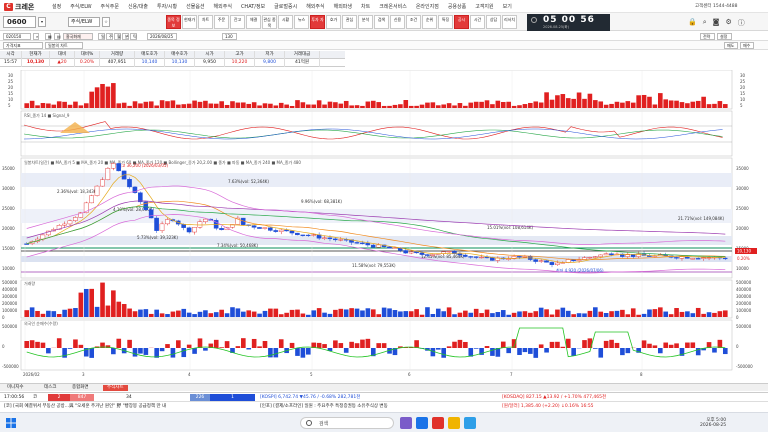  Describe the element at coordinates (285, 22) in the screenshot. I see `toolbar-button: 시황` at that location.